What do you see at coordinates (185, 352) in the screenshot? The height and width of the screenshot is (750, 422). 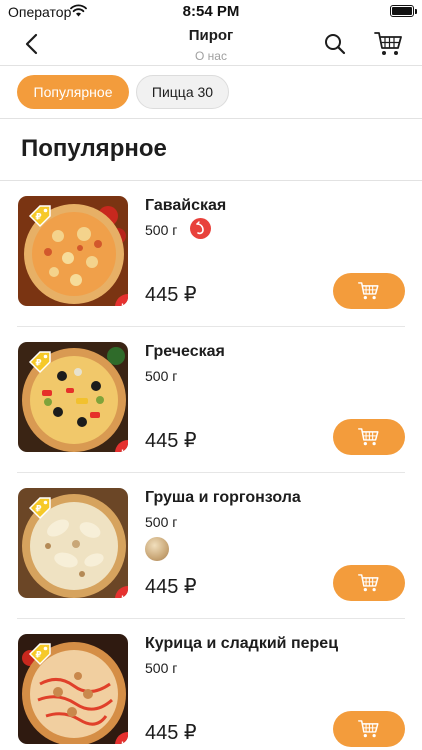 I see `product-name: Греческая` at bounding box center [185, 352].